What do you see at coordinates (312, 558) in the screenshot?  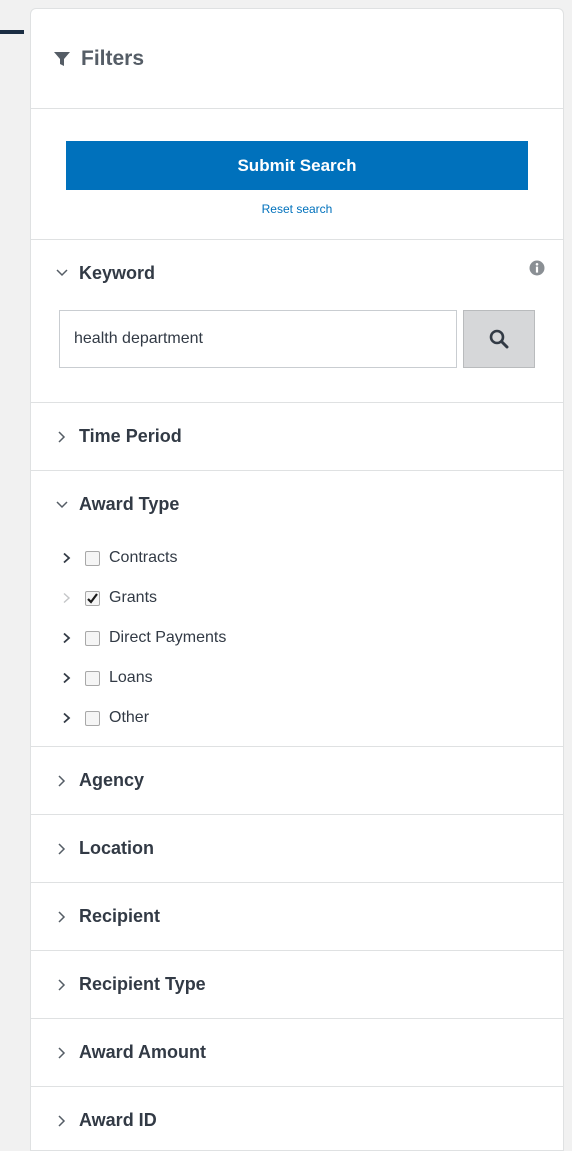 I see `award-type-item-contracts: Contracts` at bounding box center [312, 558].